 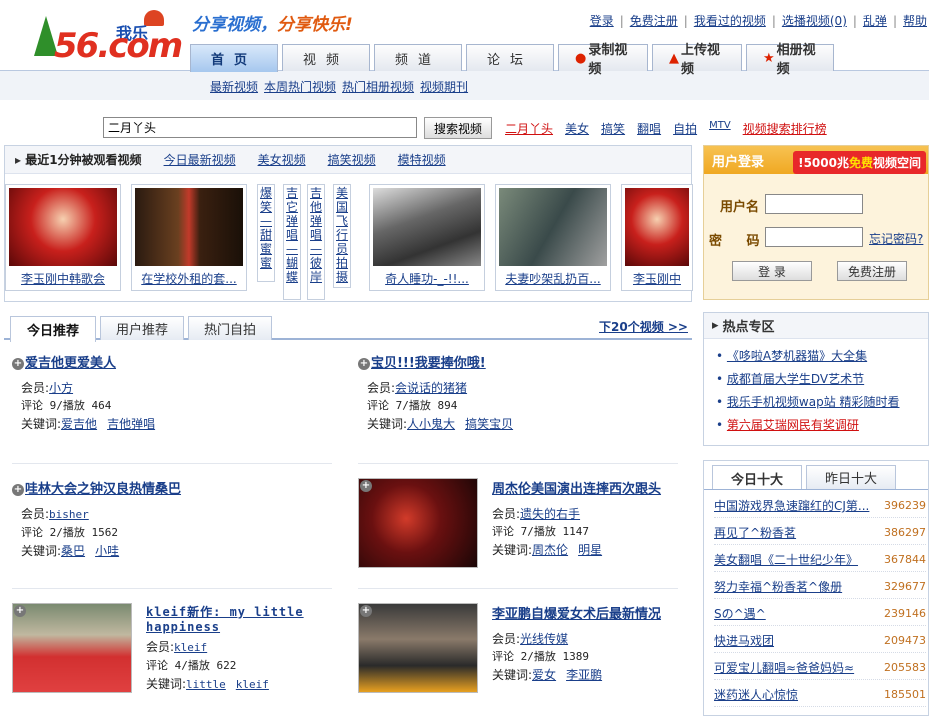 What do you see at coordinates (260, 127) in the screenshot?
I see `search-input` at bounding box center [260, 127].